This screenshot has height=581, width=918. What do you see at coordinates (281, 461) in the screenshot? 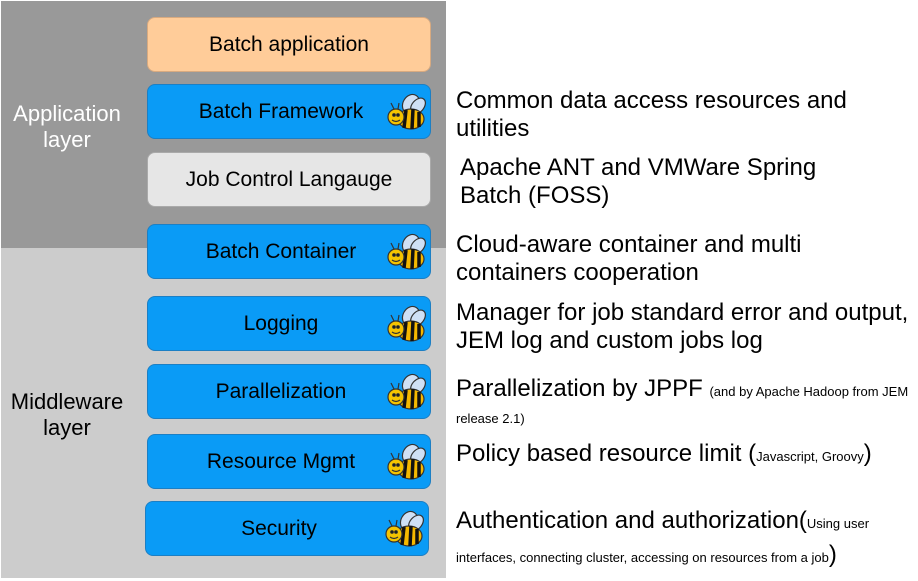
I see `box-label: Resource Mgmt` at bounding box center [281, 461].